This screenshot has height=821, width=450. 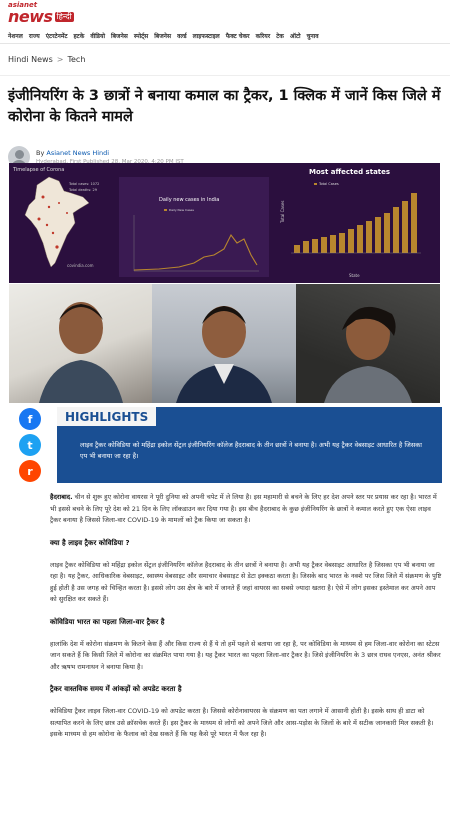 I want to click on dateline: हैदराबाद., so click(x=61, y=497).